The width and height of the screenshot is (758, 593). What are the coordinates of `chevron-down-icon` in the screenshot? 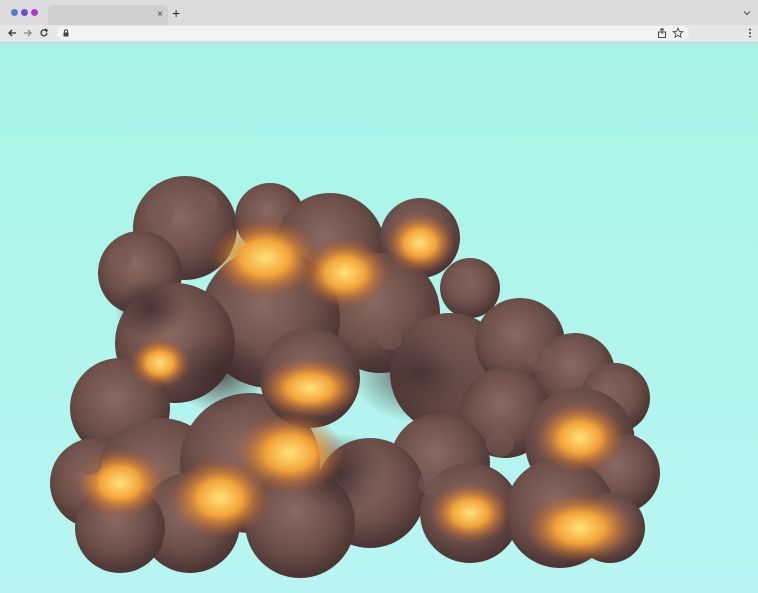 It's located at (747, 13).